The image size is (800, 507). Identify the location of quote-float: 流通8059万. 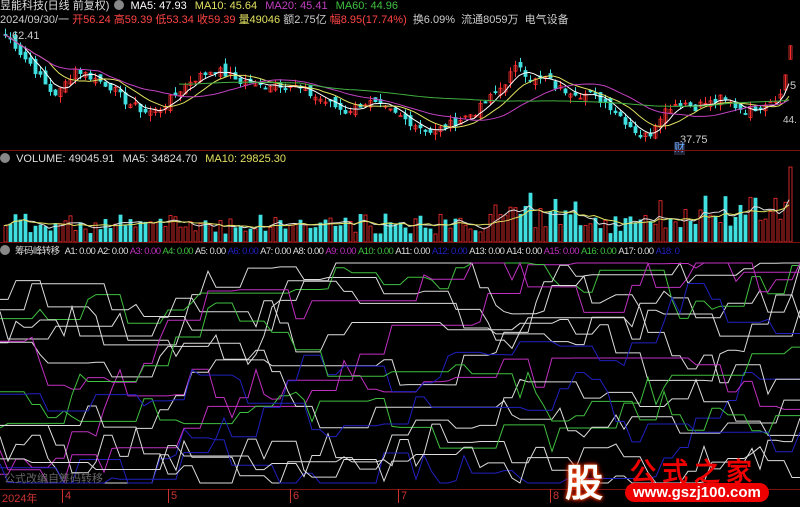
(490, 20).